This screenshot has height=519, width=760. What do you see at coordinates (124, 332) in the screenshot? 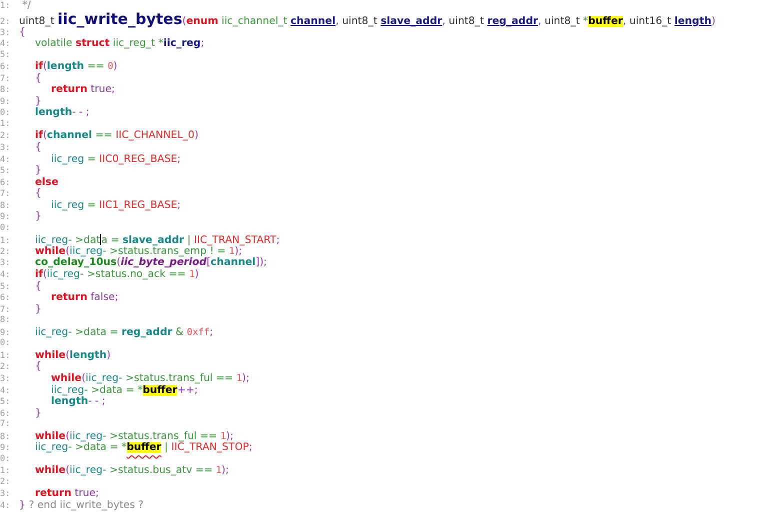
I see `code-line: iic_reg- >data = reg_addr & 0xff;` at bounding box center [124, 332].